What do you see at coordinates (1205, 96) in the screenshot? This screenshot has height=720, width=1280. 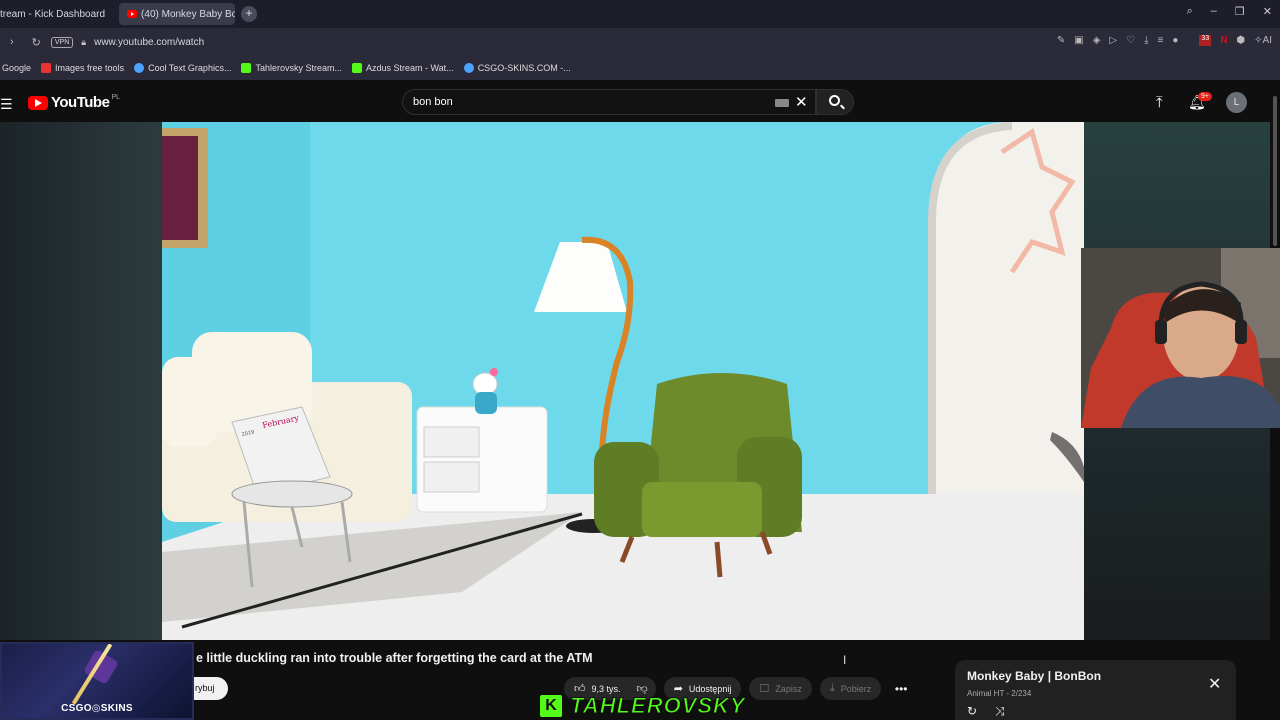 I see `notifications-badge: 9+` at bounding box center [1205, 96].